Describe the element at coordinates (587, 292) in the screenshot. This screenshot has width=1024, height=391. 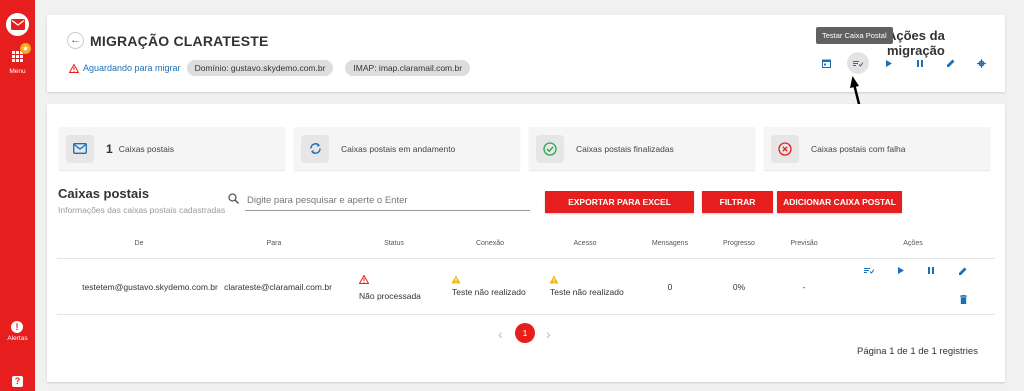
I see `cell-acesso: Teste não realizado` at that location.